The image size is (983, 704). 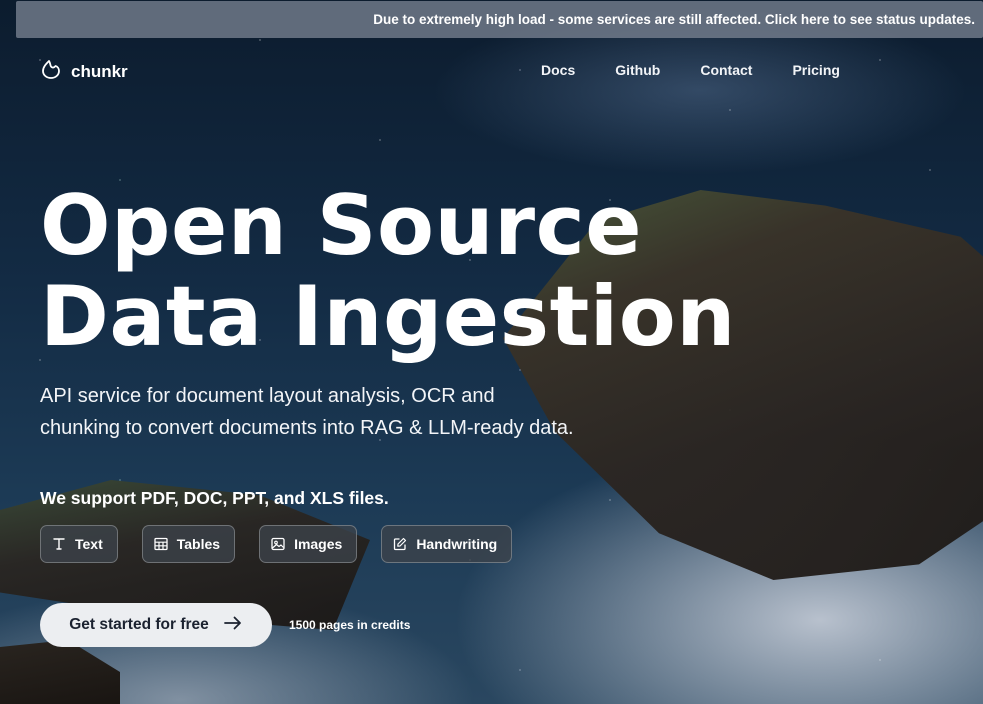 I want to click on chip-label: Tables, so click(x=198, y=544).